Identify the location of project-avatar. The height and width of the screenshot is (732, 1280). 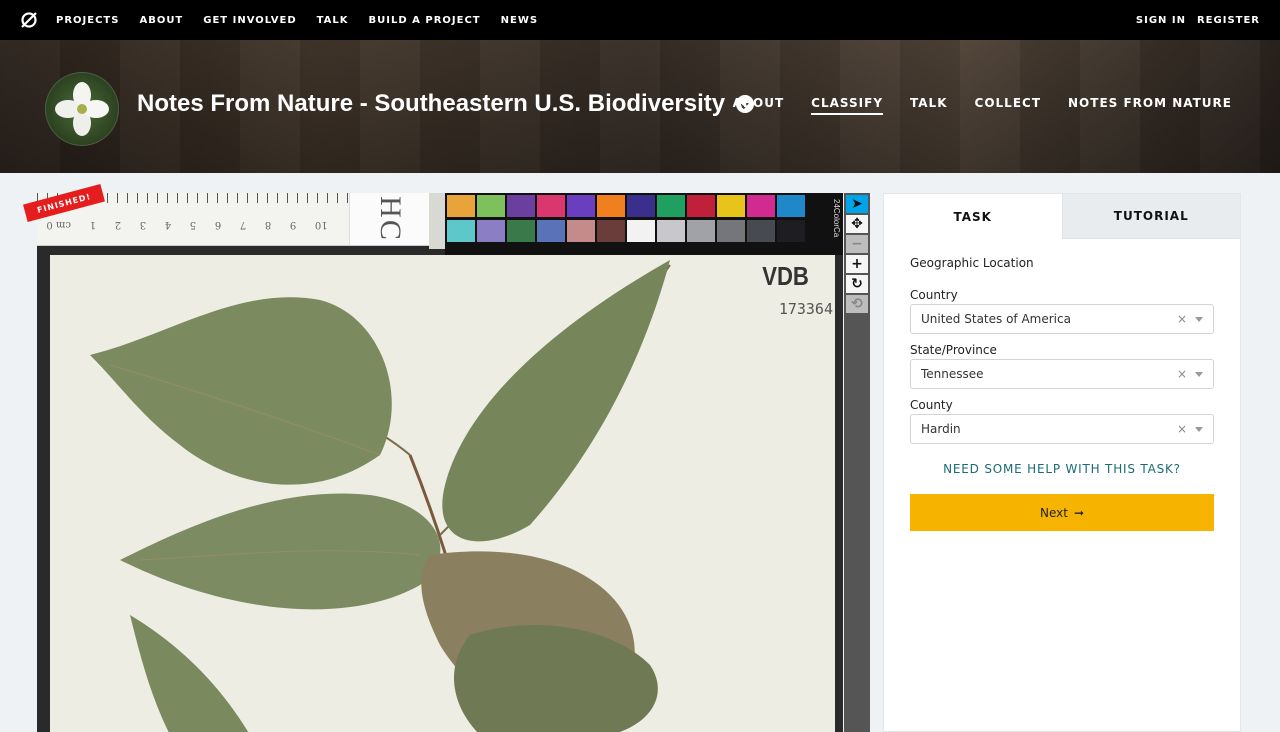
(82, 109).